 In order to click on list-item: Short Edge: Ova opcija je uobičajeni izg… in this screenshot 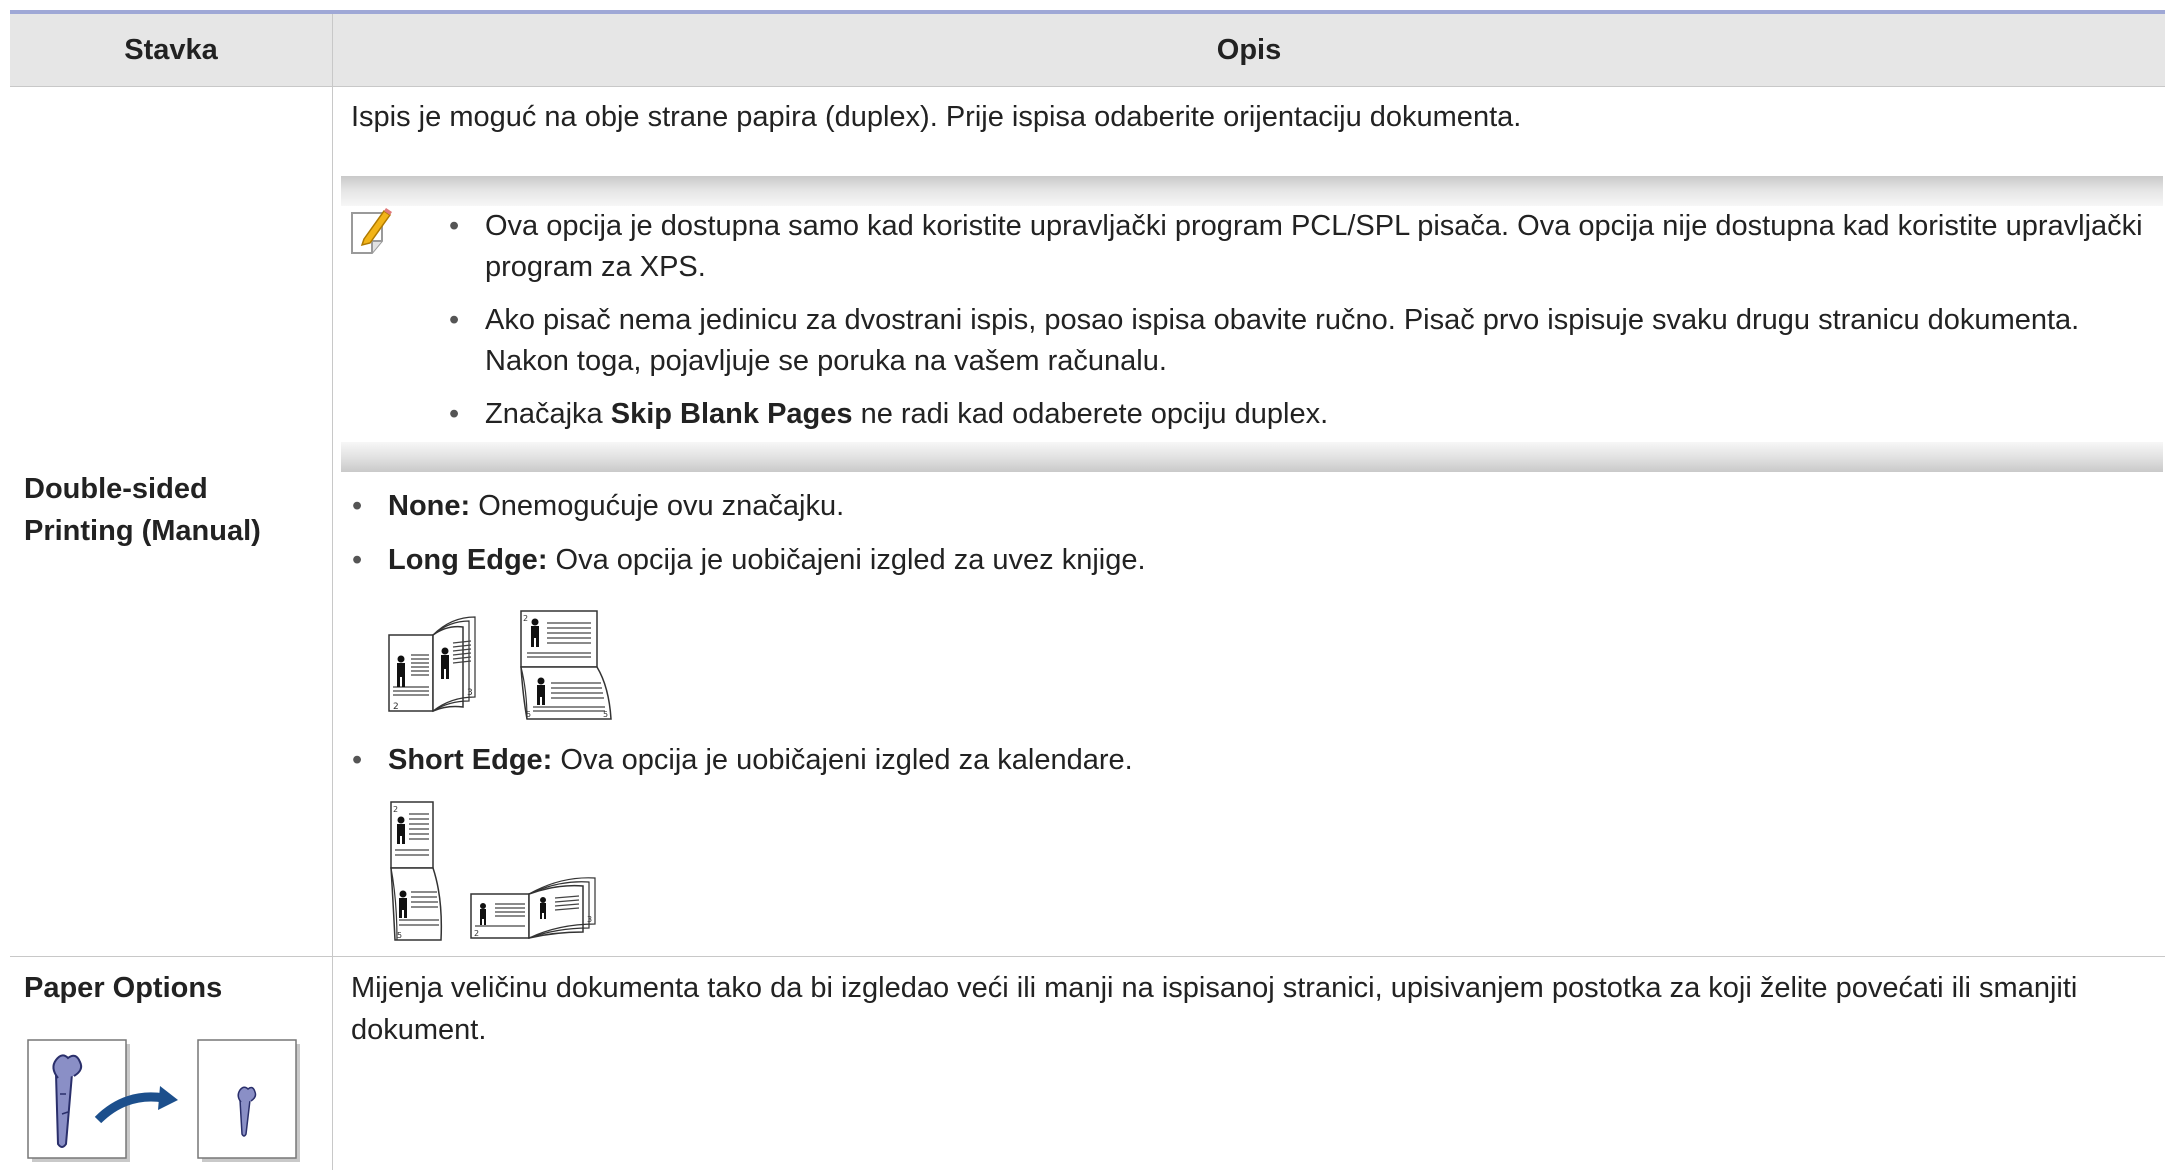, I will do `click(1250, 760)`.